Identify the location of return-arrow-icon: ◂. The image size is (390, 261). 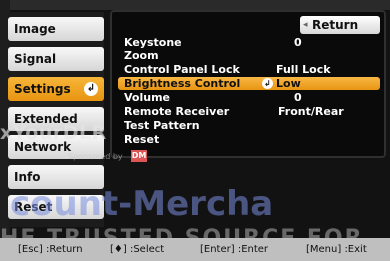
(305, 25).